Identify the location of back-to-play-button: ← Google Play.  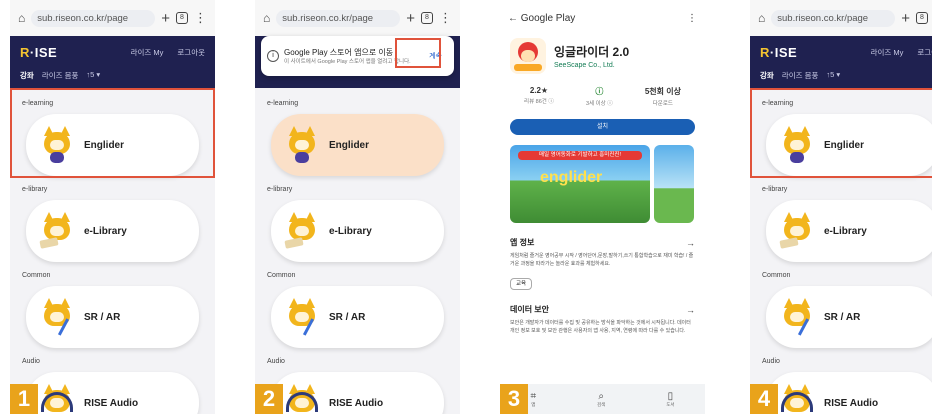
(541, 18).